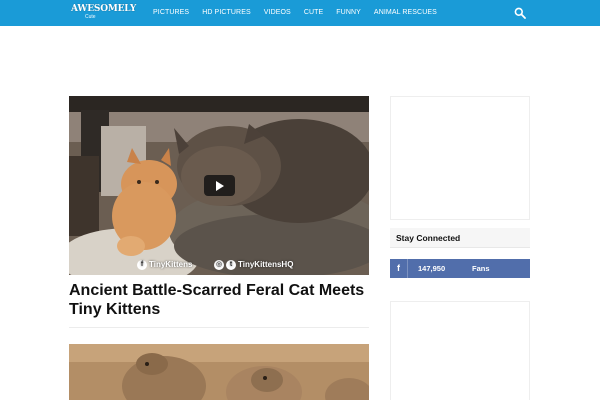  Describe the element at coordinates (219, 264) in the screenshot. I see `instagram-logo-icon: ◎` at that location.